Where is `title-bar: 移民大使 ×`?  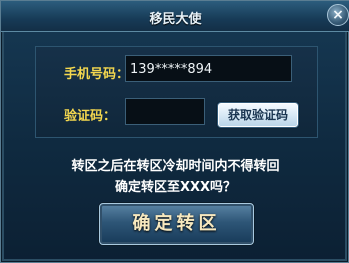
title-bar: 移民大使 × is located at coordinates (175, 16).